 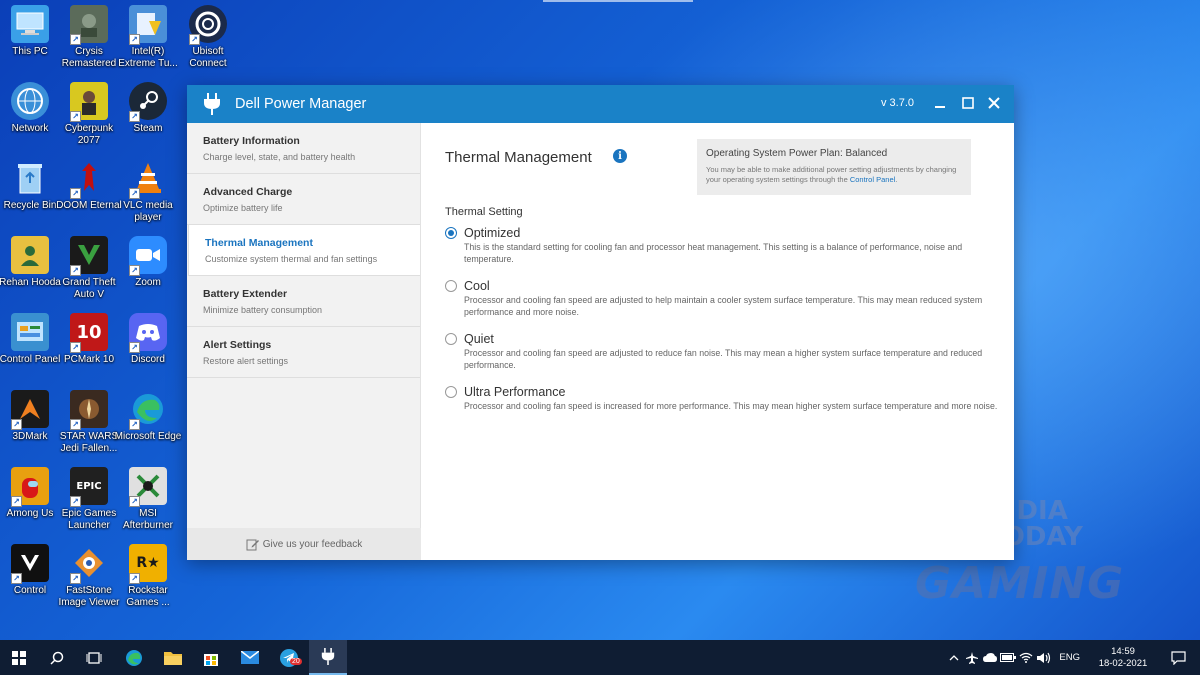 I want to click on radio-quiet, so click(x=451, y=339).